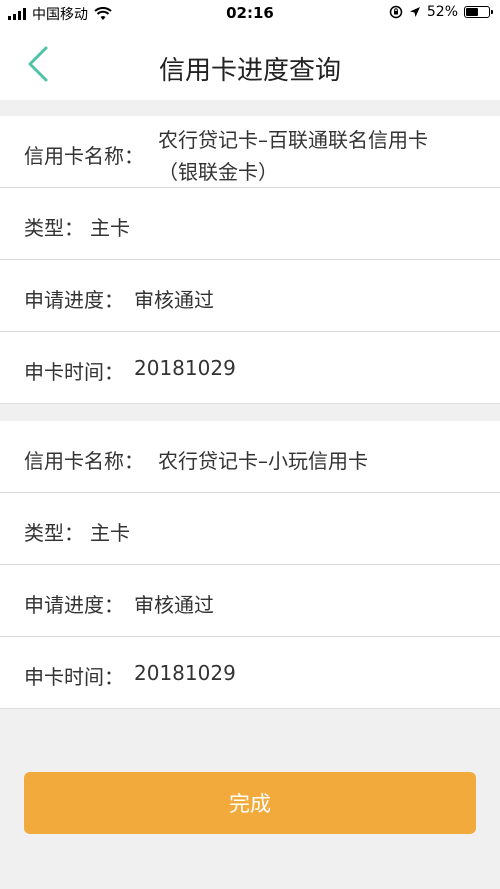 Image resolution: width=500 pixels, height=889 pixels. Describe the element at coordinates (478, 12) in the screenshot. I see `battery-icon` at that location.